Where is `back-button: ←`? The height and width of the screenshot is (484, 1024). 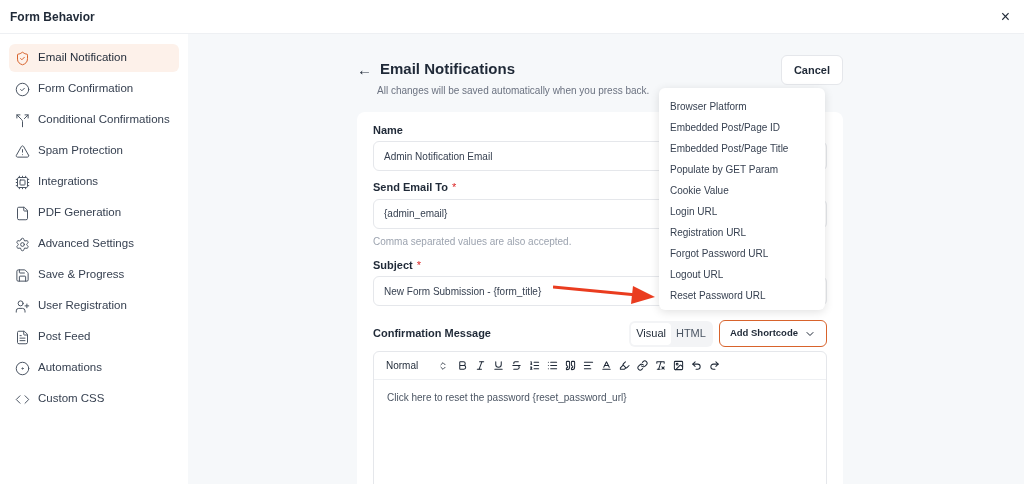
back-button: ← is located at coordinates (364, 69).